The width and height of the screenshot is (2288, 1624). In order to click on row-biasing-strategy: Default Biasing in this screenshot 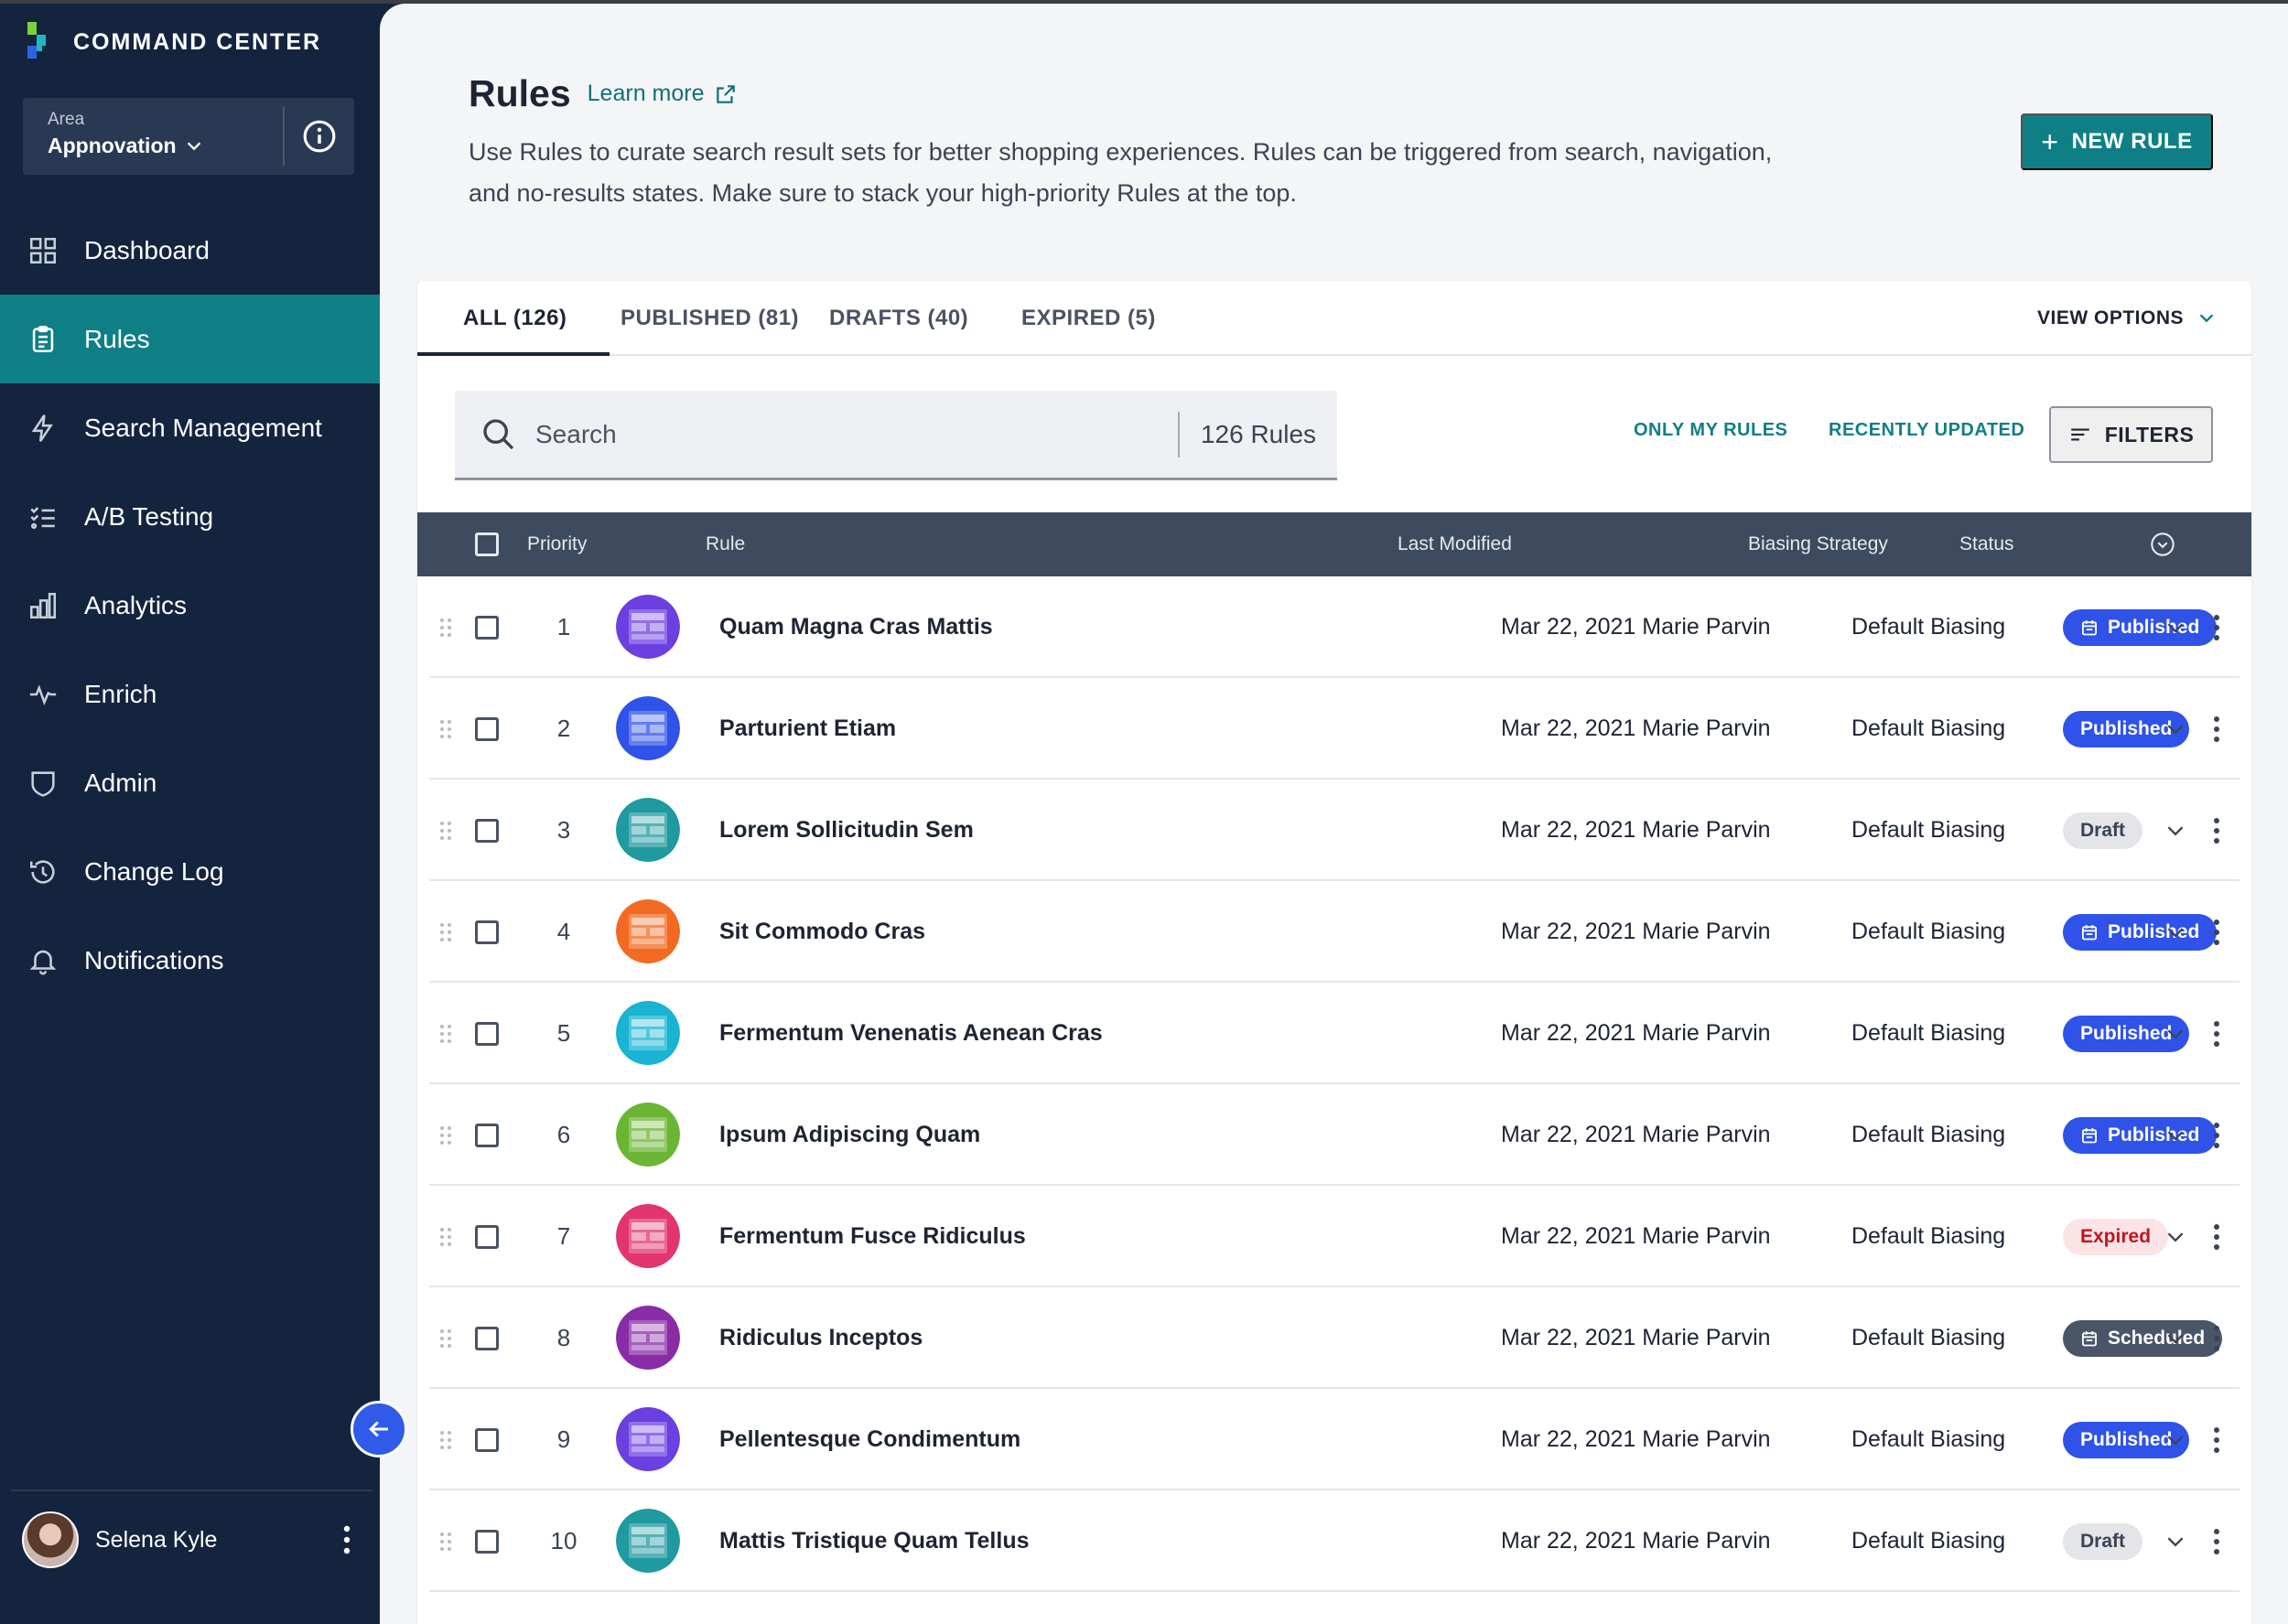, I will do `click(1929, 1541)`.